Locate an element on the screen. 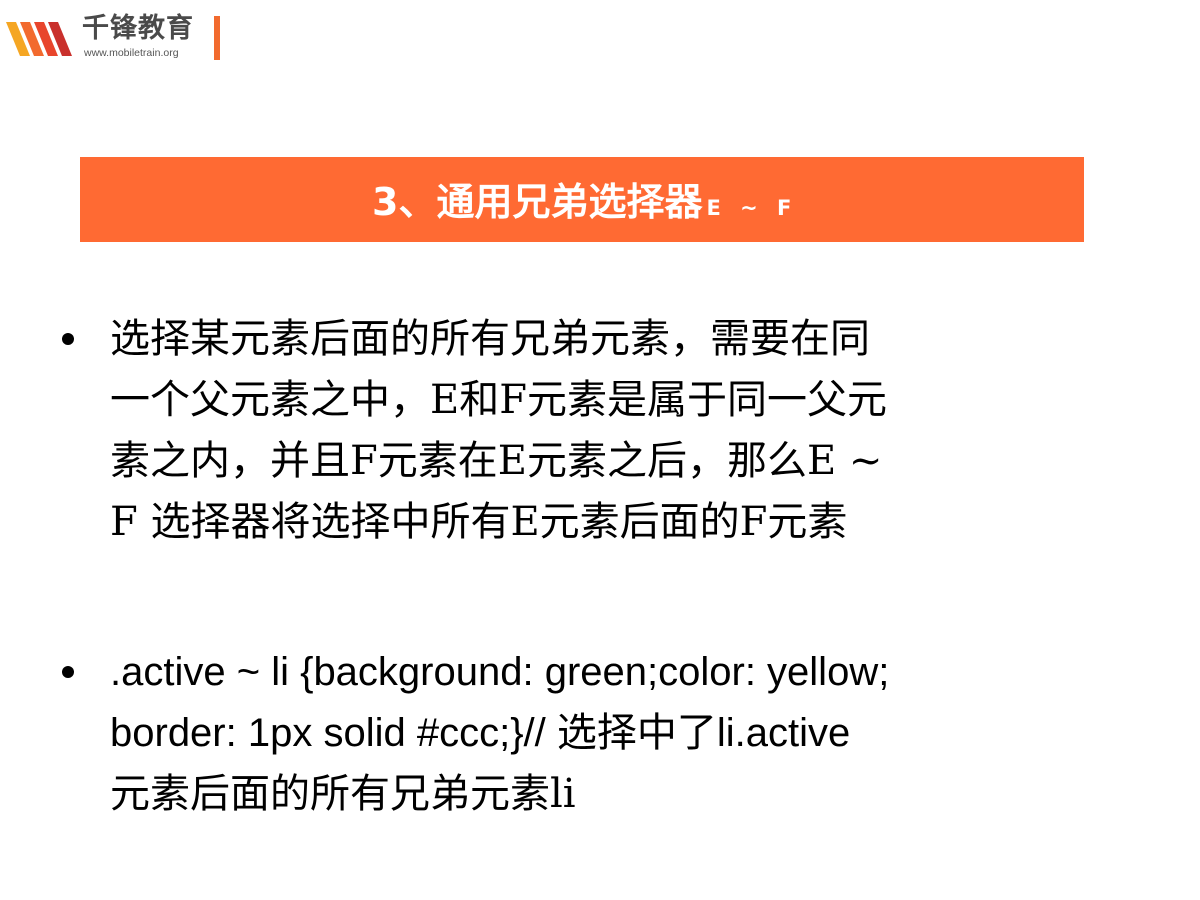 Image resolution: width=1200 pixels, height=900 pixels. slide-title-main: 3、通用兄弟选择器 is located at coordinates (537, 202).